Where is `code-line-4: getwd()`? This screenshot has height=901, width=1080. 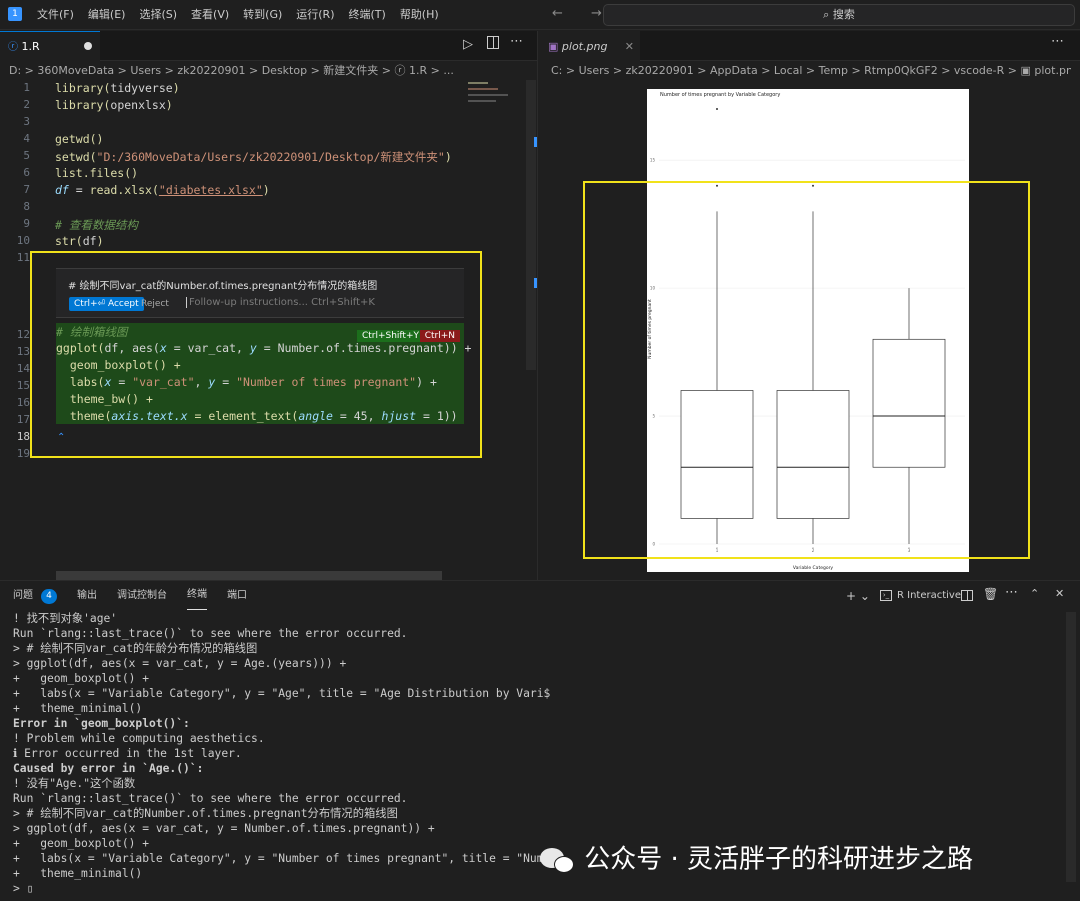
code-line-4: getwd() is located at coordinates (79, 139).